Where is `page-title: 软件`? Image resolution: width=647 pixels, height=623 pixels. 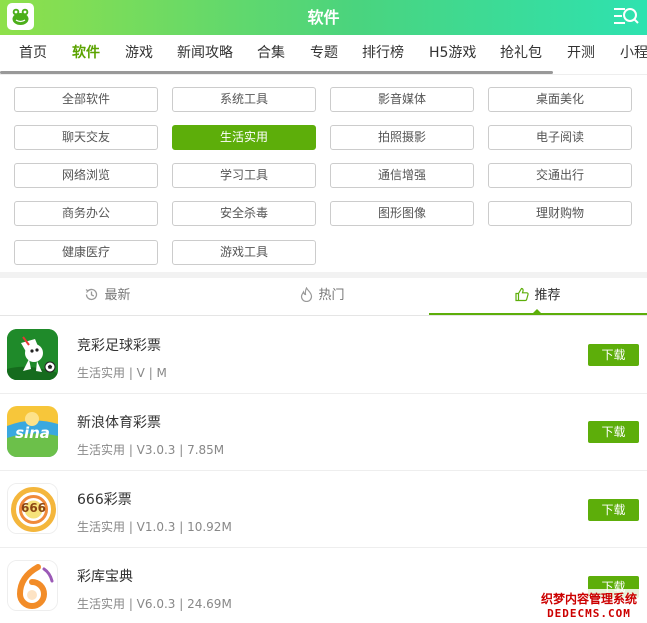 page-title: 软件 is located at coordinates (323, 17).